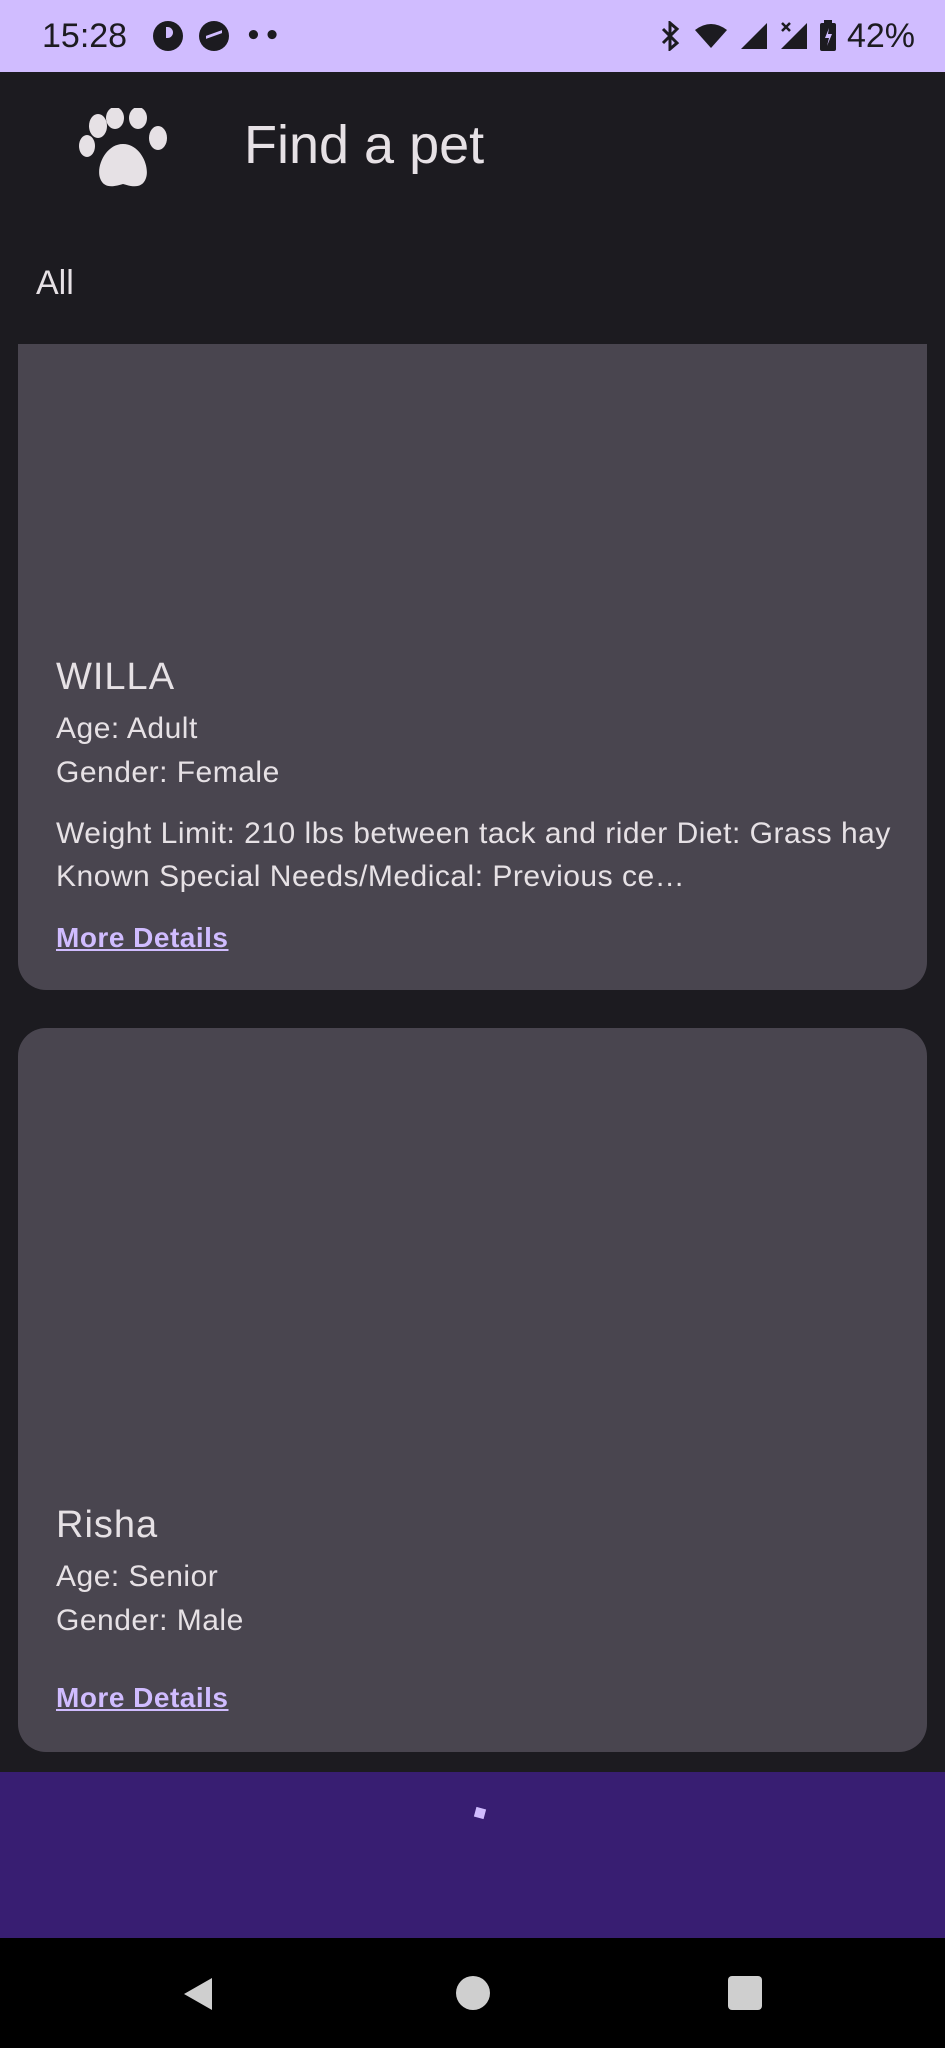  I want to click on recents-icon, so click(745, 1993).